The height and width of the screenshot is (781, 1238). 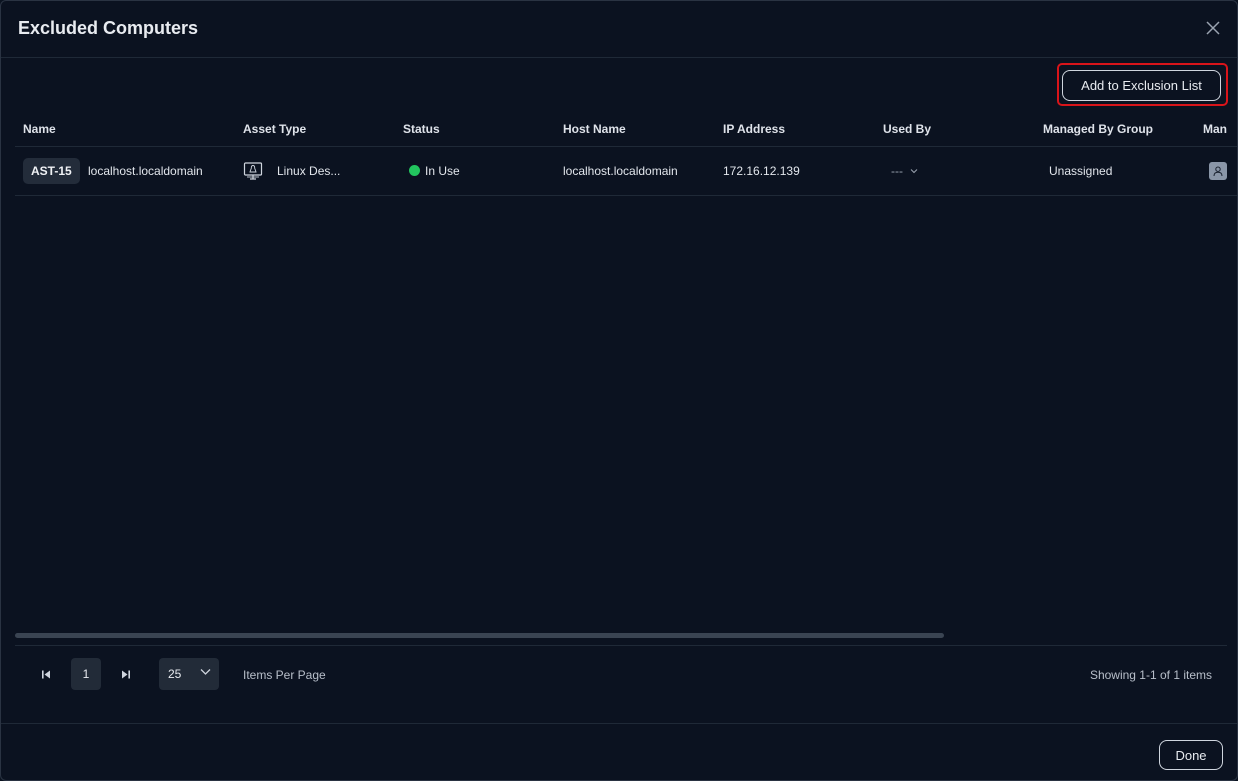 What do you see at coordinates (904, 171) in the screenshot?
I see `used-by-dropdown: ---` at bounding box center [904, 171].